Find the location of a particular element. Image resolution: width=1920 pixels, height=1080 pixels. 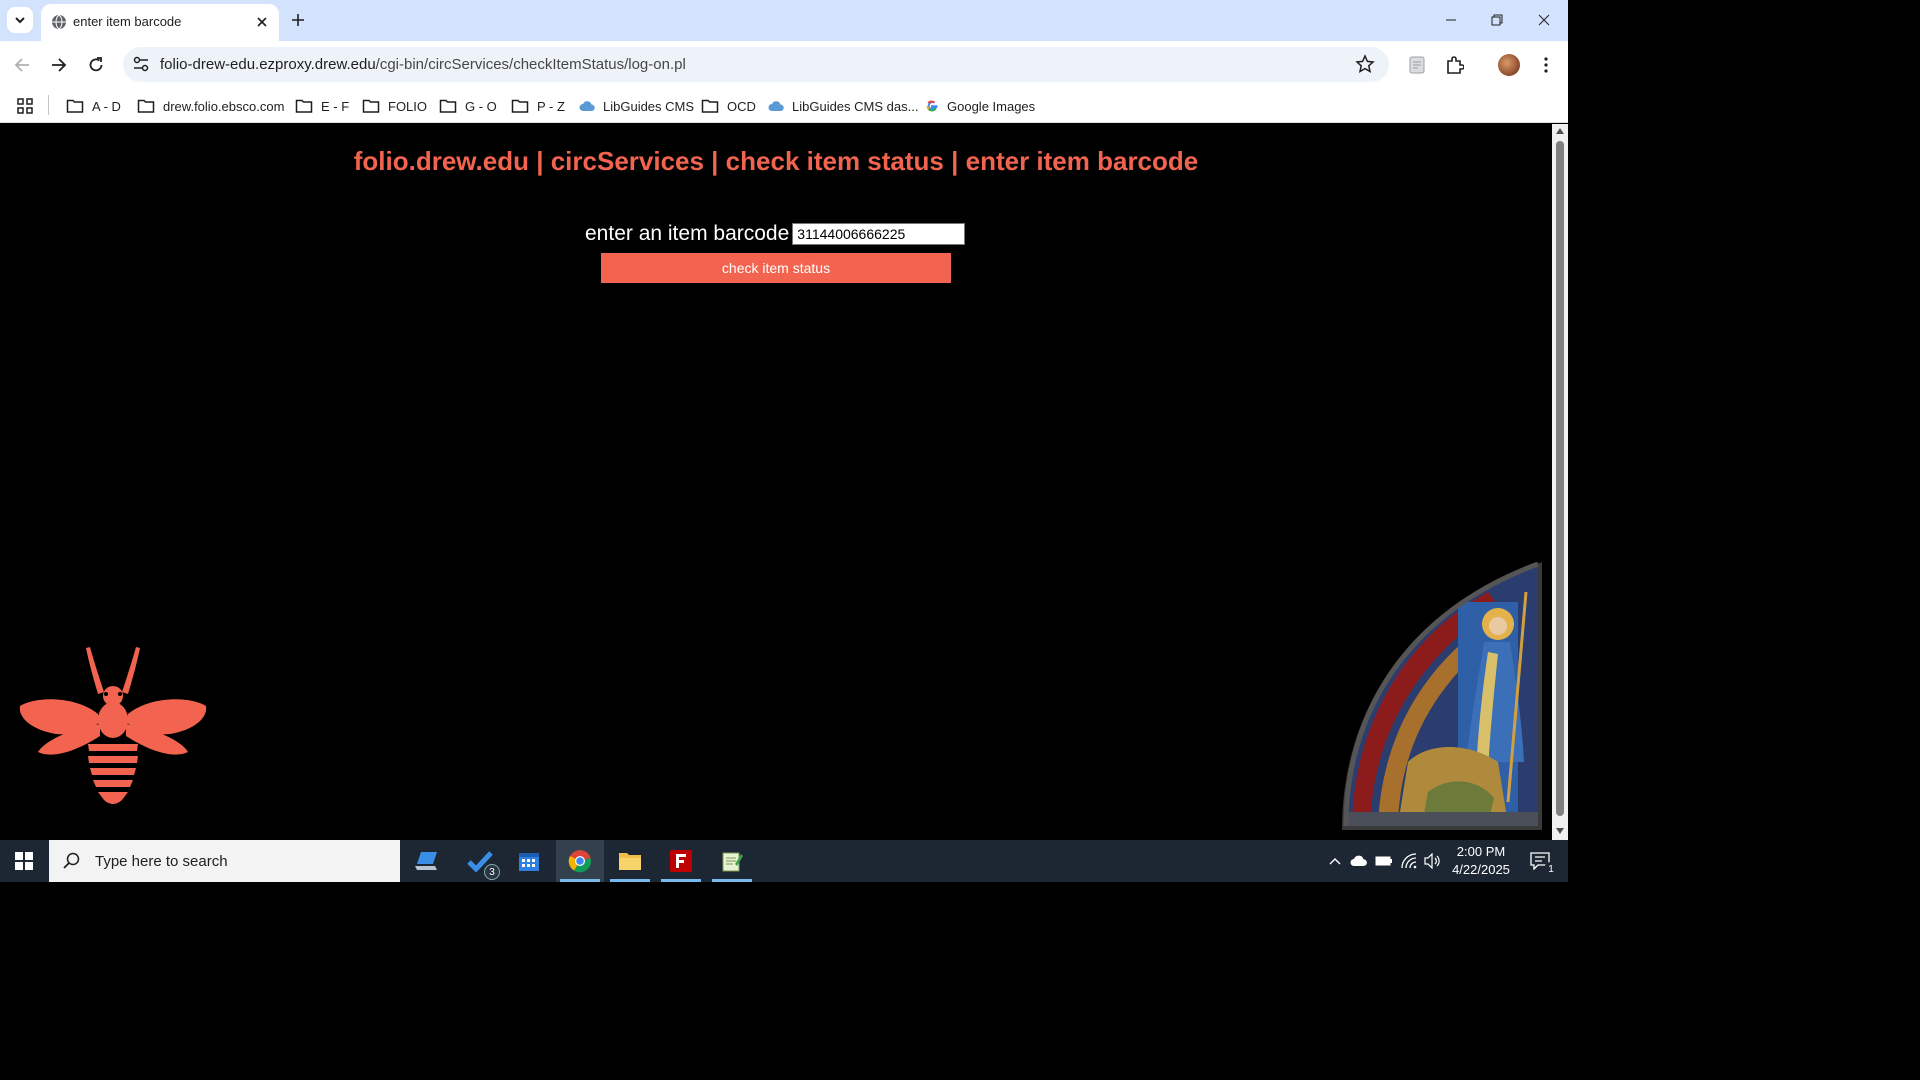

windows-logo-icon is located at coordinates (24, 861).